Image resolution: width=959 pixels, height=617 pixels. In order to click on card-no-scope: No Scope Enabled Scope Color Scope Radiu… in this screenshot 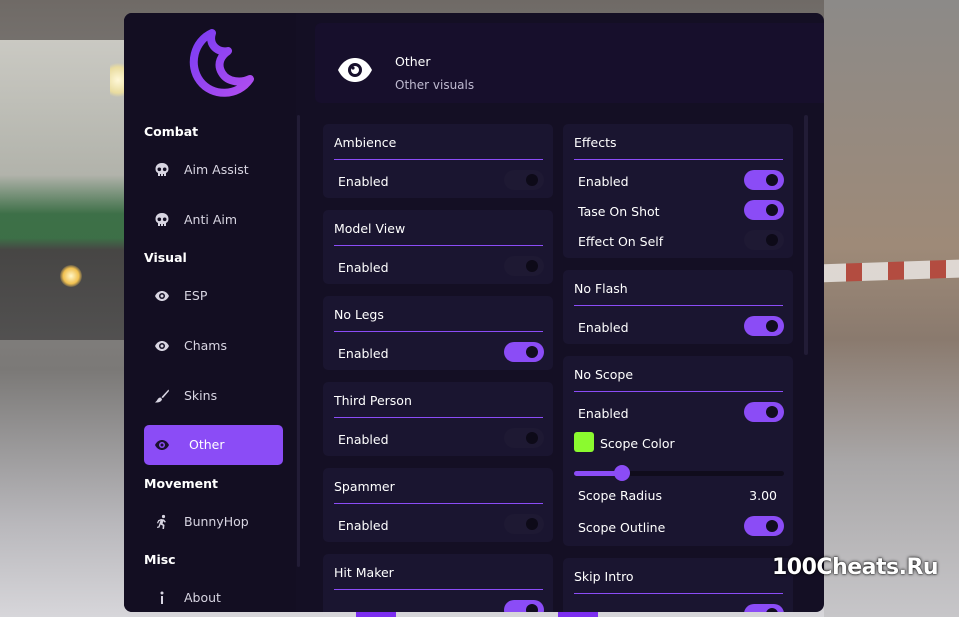, I will do `click(678, 451)`.